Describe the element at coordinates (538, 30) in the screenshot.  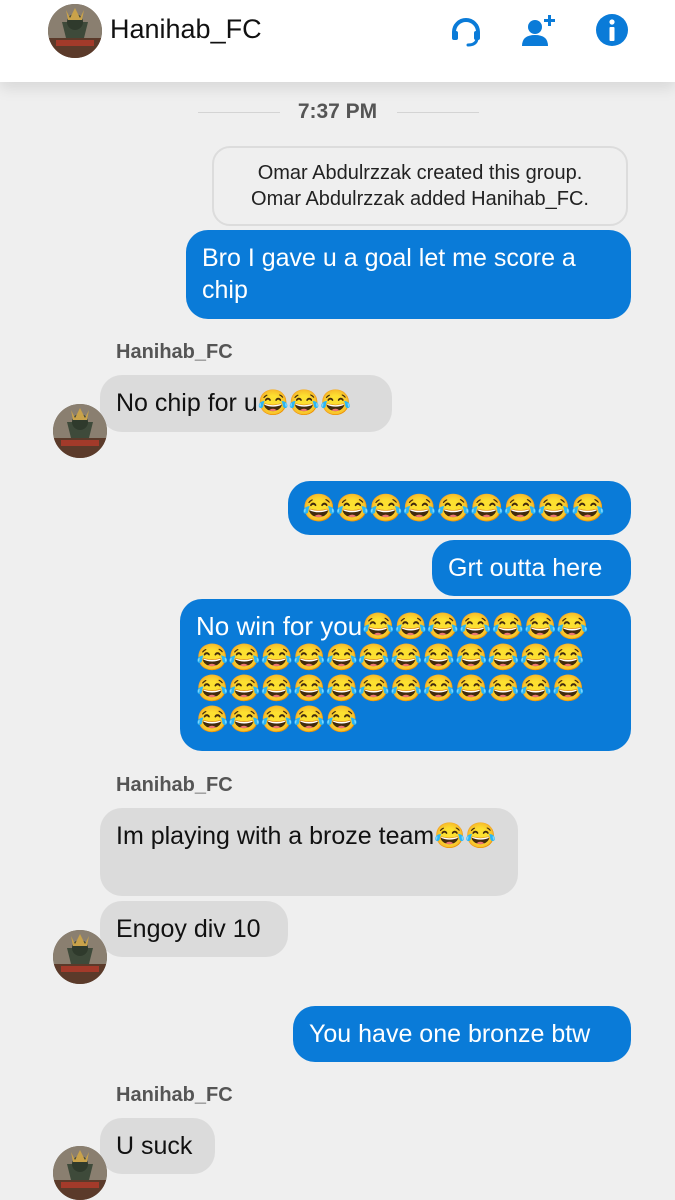
I see `add-person-icon` at that location.